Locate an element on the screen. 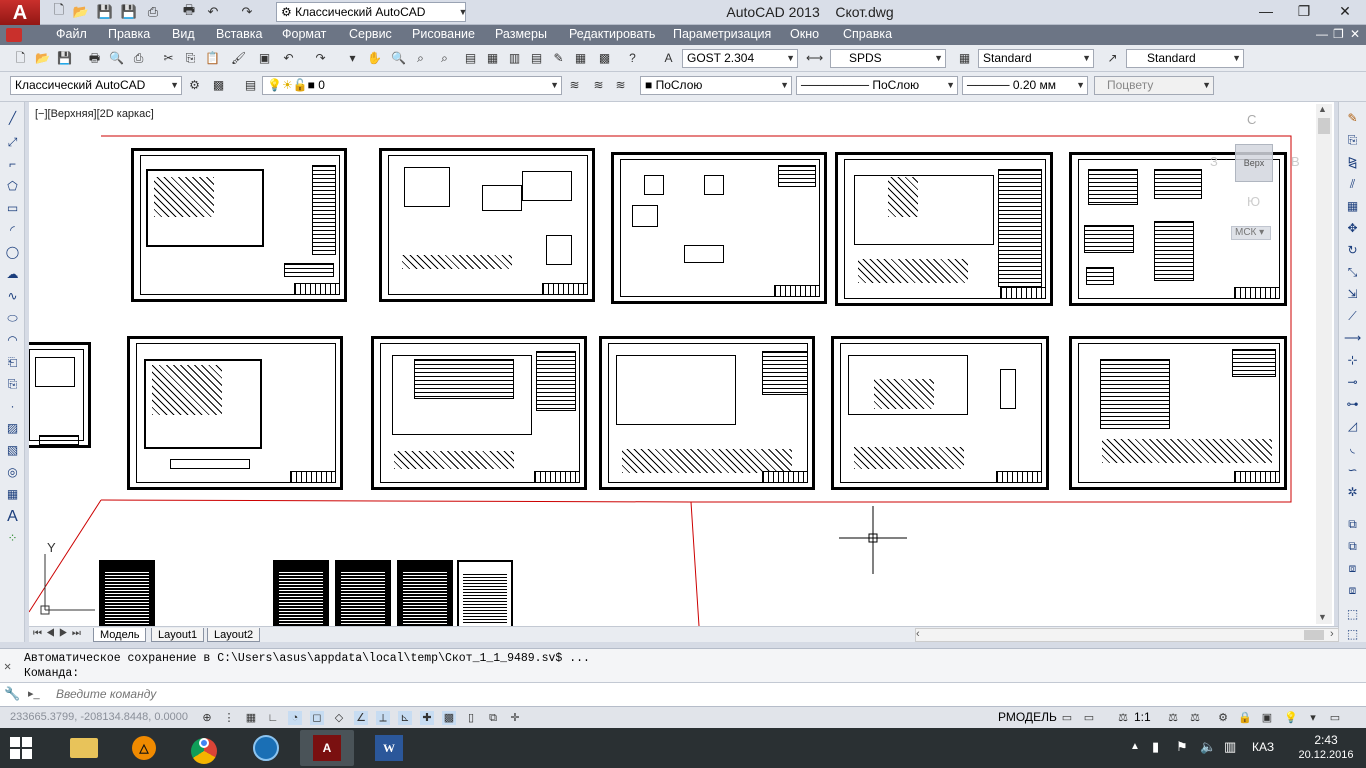  dynamic-ucs-icon: ⟂ is located at coordinates (383, 718).